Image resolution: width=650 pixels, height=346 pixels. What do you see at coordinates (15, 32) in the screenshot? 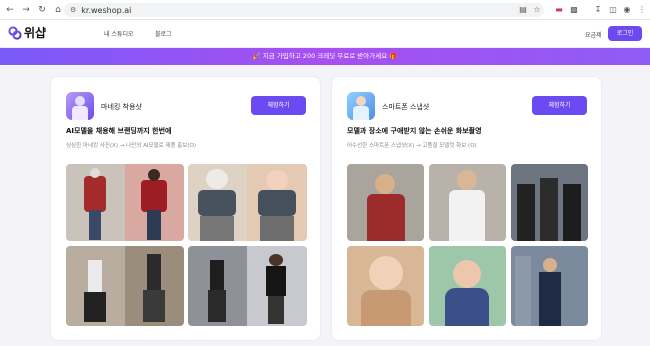
I see `logo-icon` at bounding box center [15, 32].